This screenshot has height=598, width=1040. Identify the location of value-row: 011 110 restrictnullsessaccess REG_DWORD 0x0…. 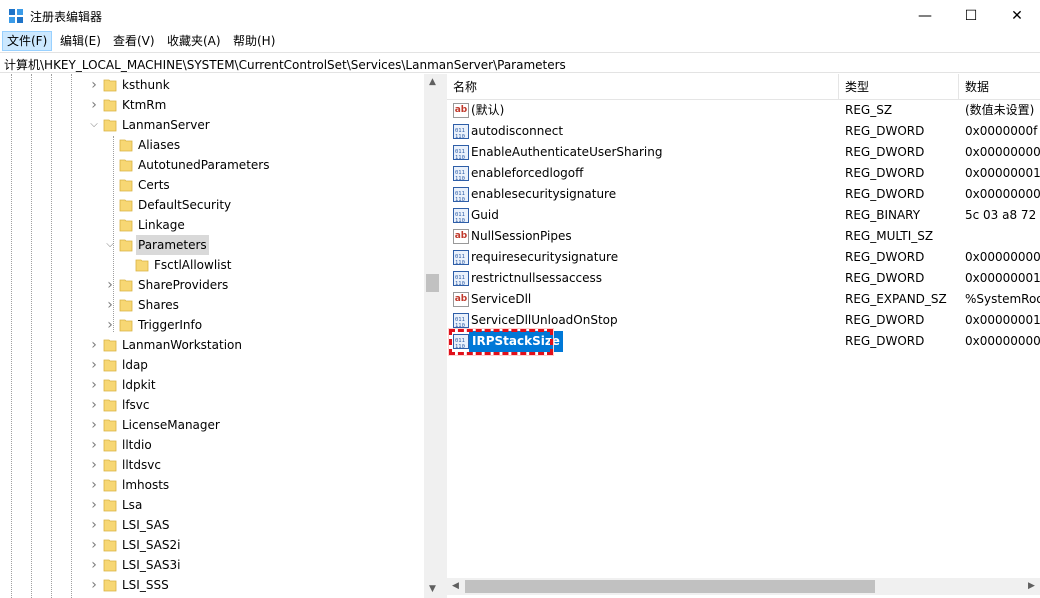
(743, 278).